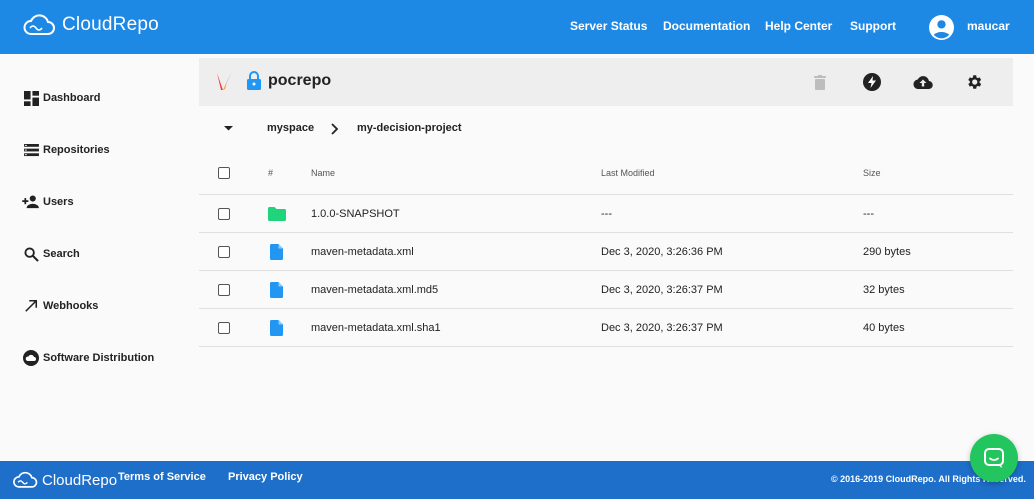 This screenshot has height=499, width=1034. I want to click on folder-icon-cell, so click(277, 213).